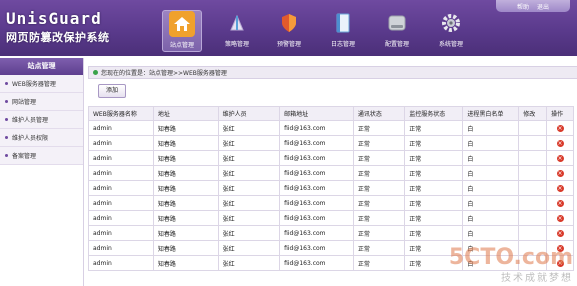 This screenshot has width=577, height=286. I want to click on sidebar-item-web-server: WEB服务器管理, so click(41, 84).